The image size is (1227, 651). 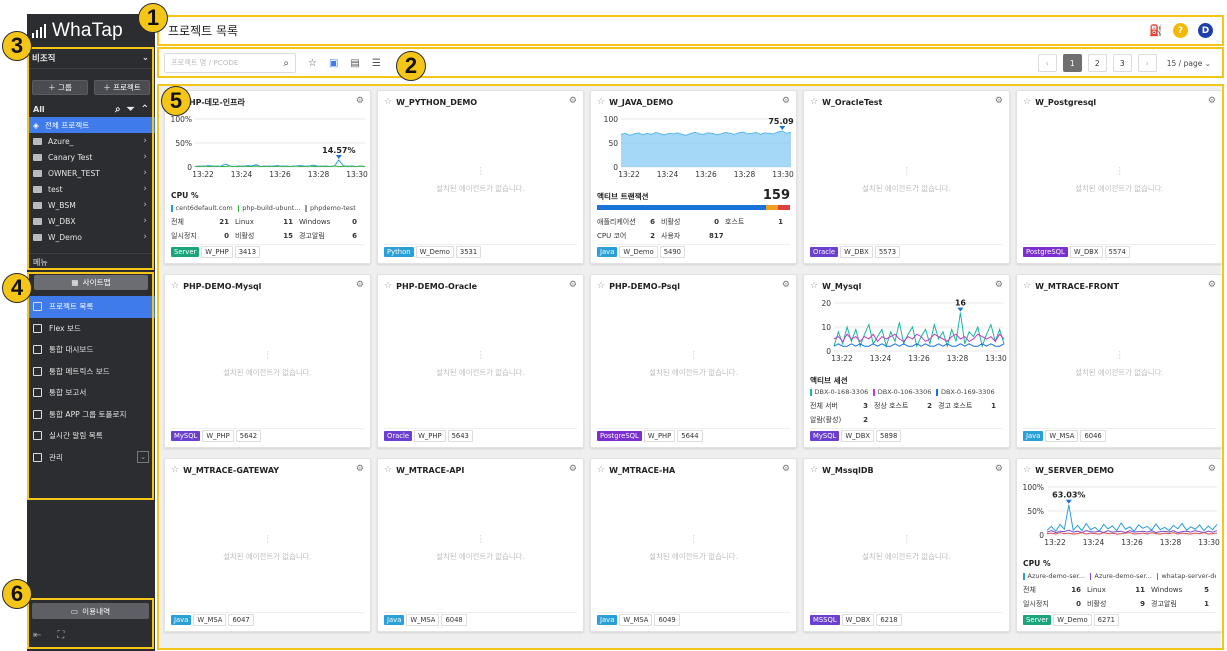 I want to click on project-tree-item: test ›, so click(x=91, y=189).